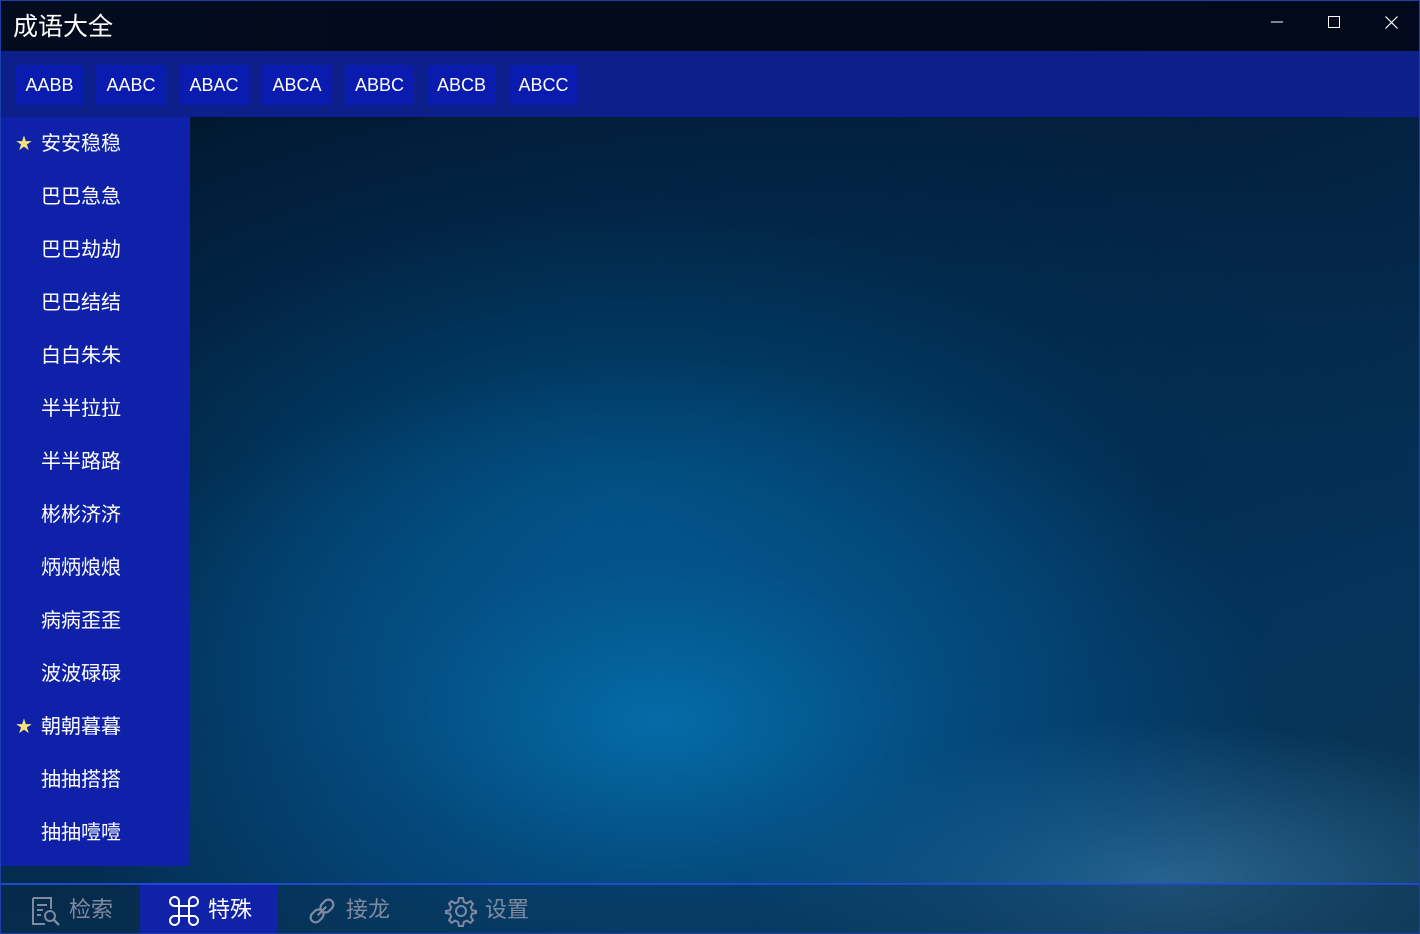 The height and width of the screenshot is (934, 1420). Describe the element at coordinates (81, 514) in the screenshot. I see `idiom-label: 彬彬济济` at that location.